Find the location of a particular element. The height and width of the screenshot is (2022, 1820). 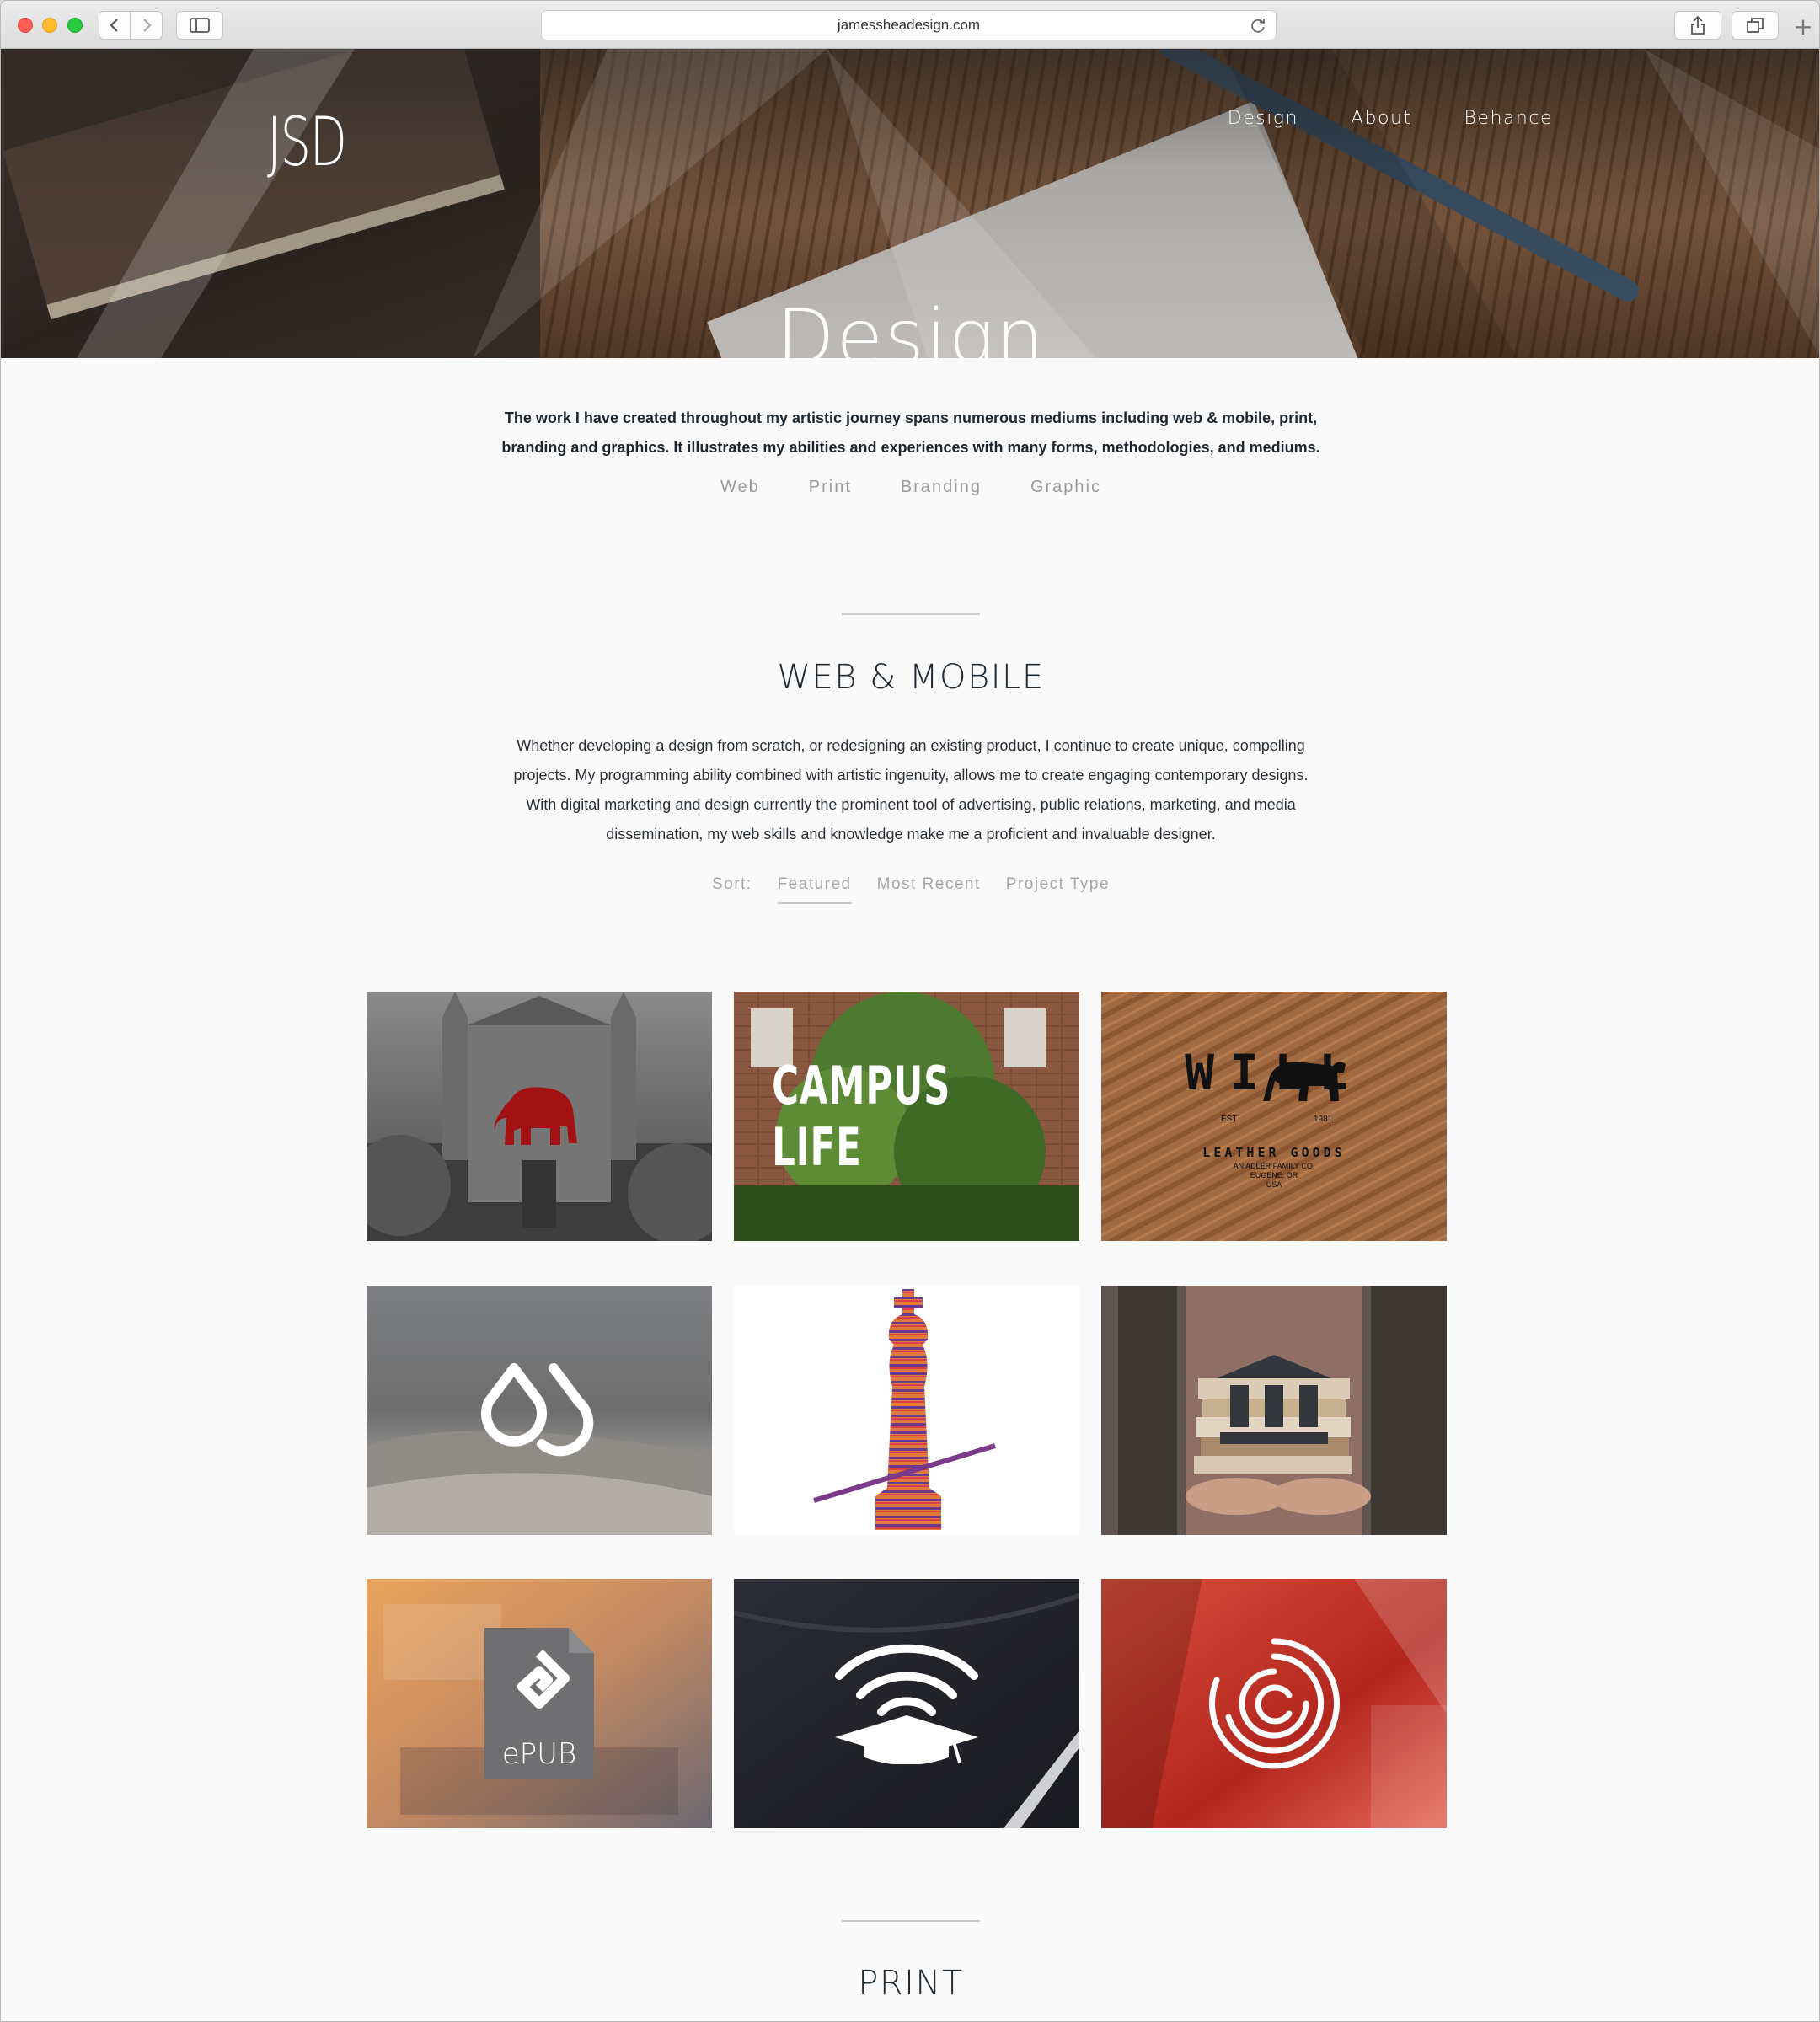

address-bar: jamessheadesign.com is located at coordinates (909, 25).